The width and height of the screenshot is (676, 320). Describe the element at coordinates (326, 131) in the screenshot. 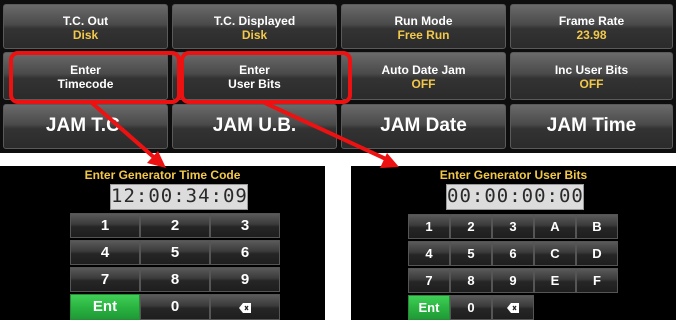

I see `arrow-to-userbits-pad` at that location.